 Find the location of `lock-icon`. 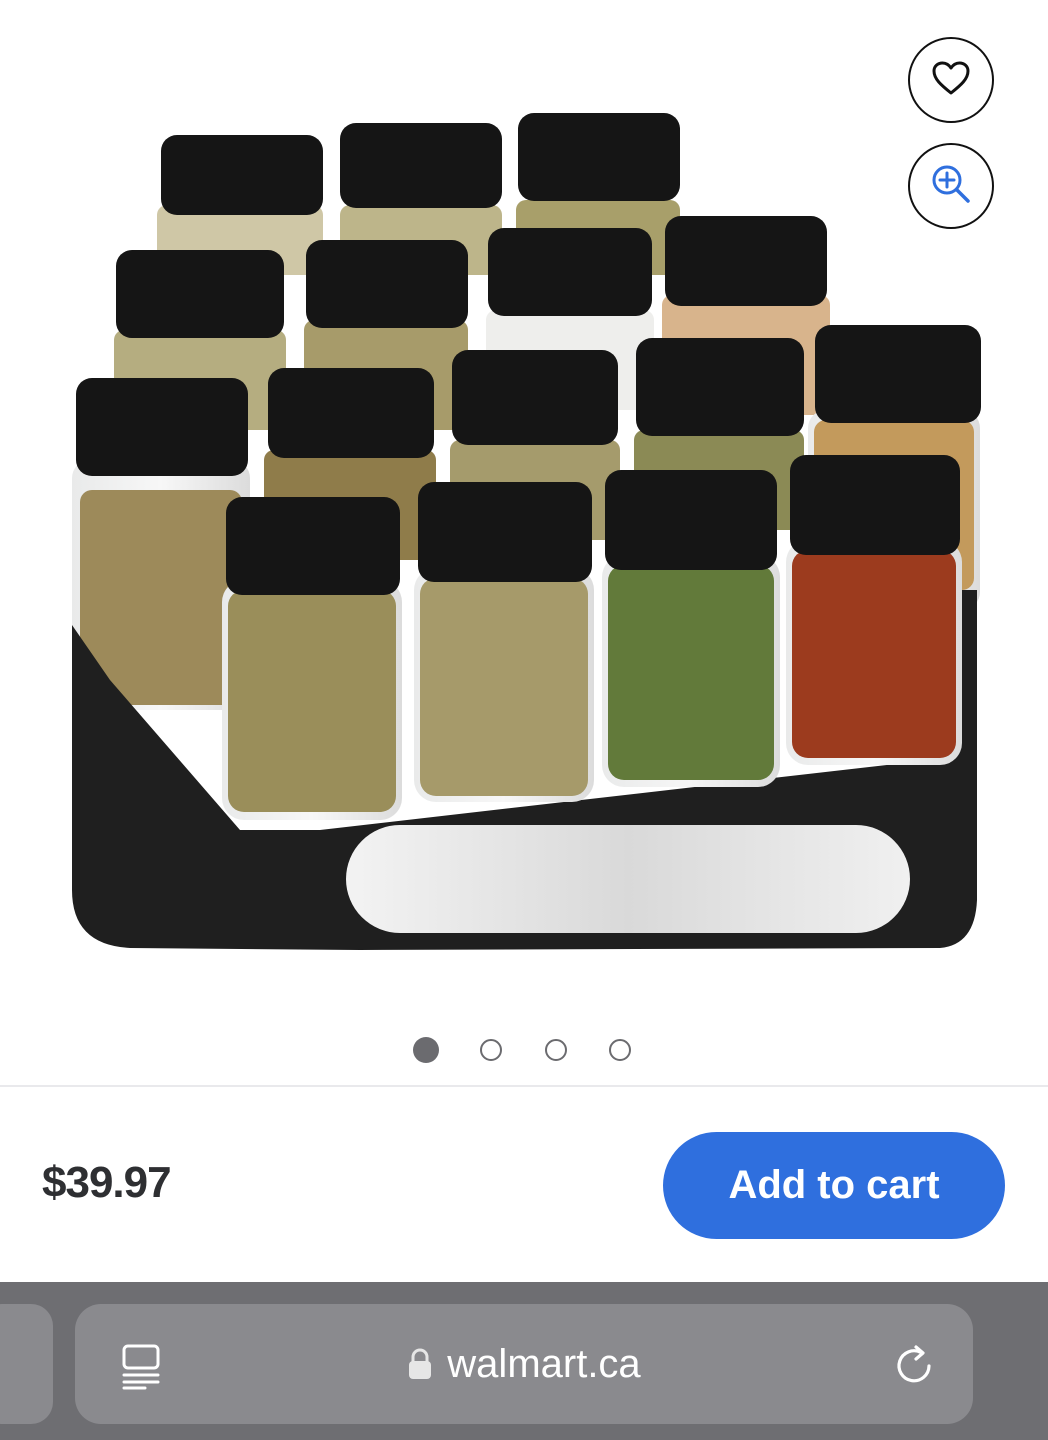

lock-icon is located at coordinates (420, 1364).